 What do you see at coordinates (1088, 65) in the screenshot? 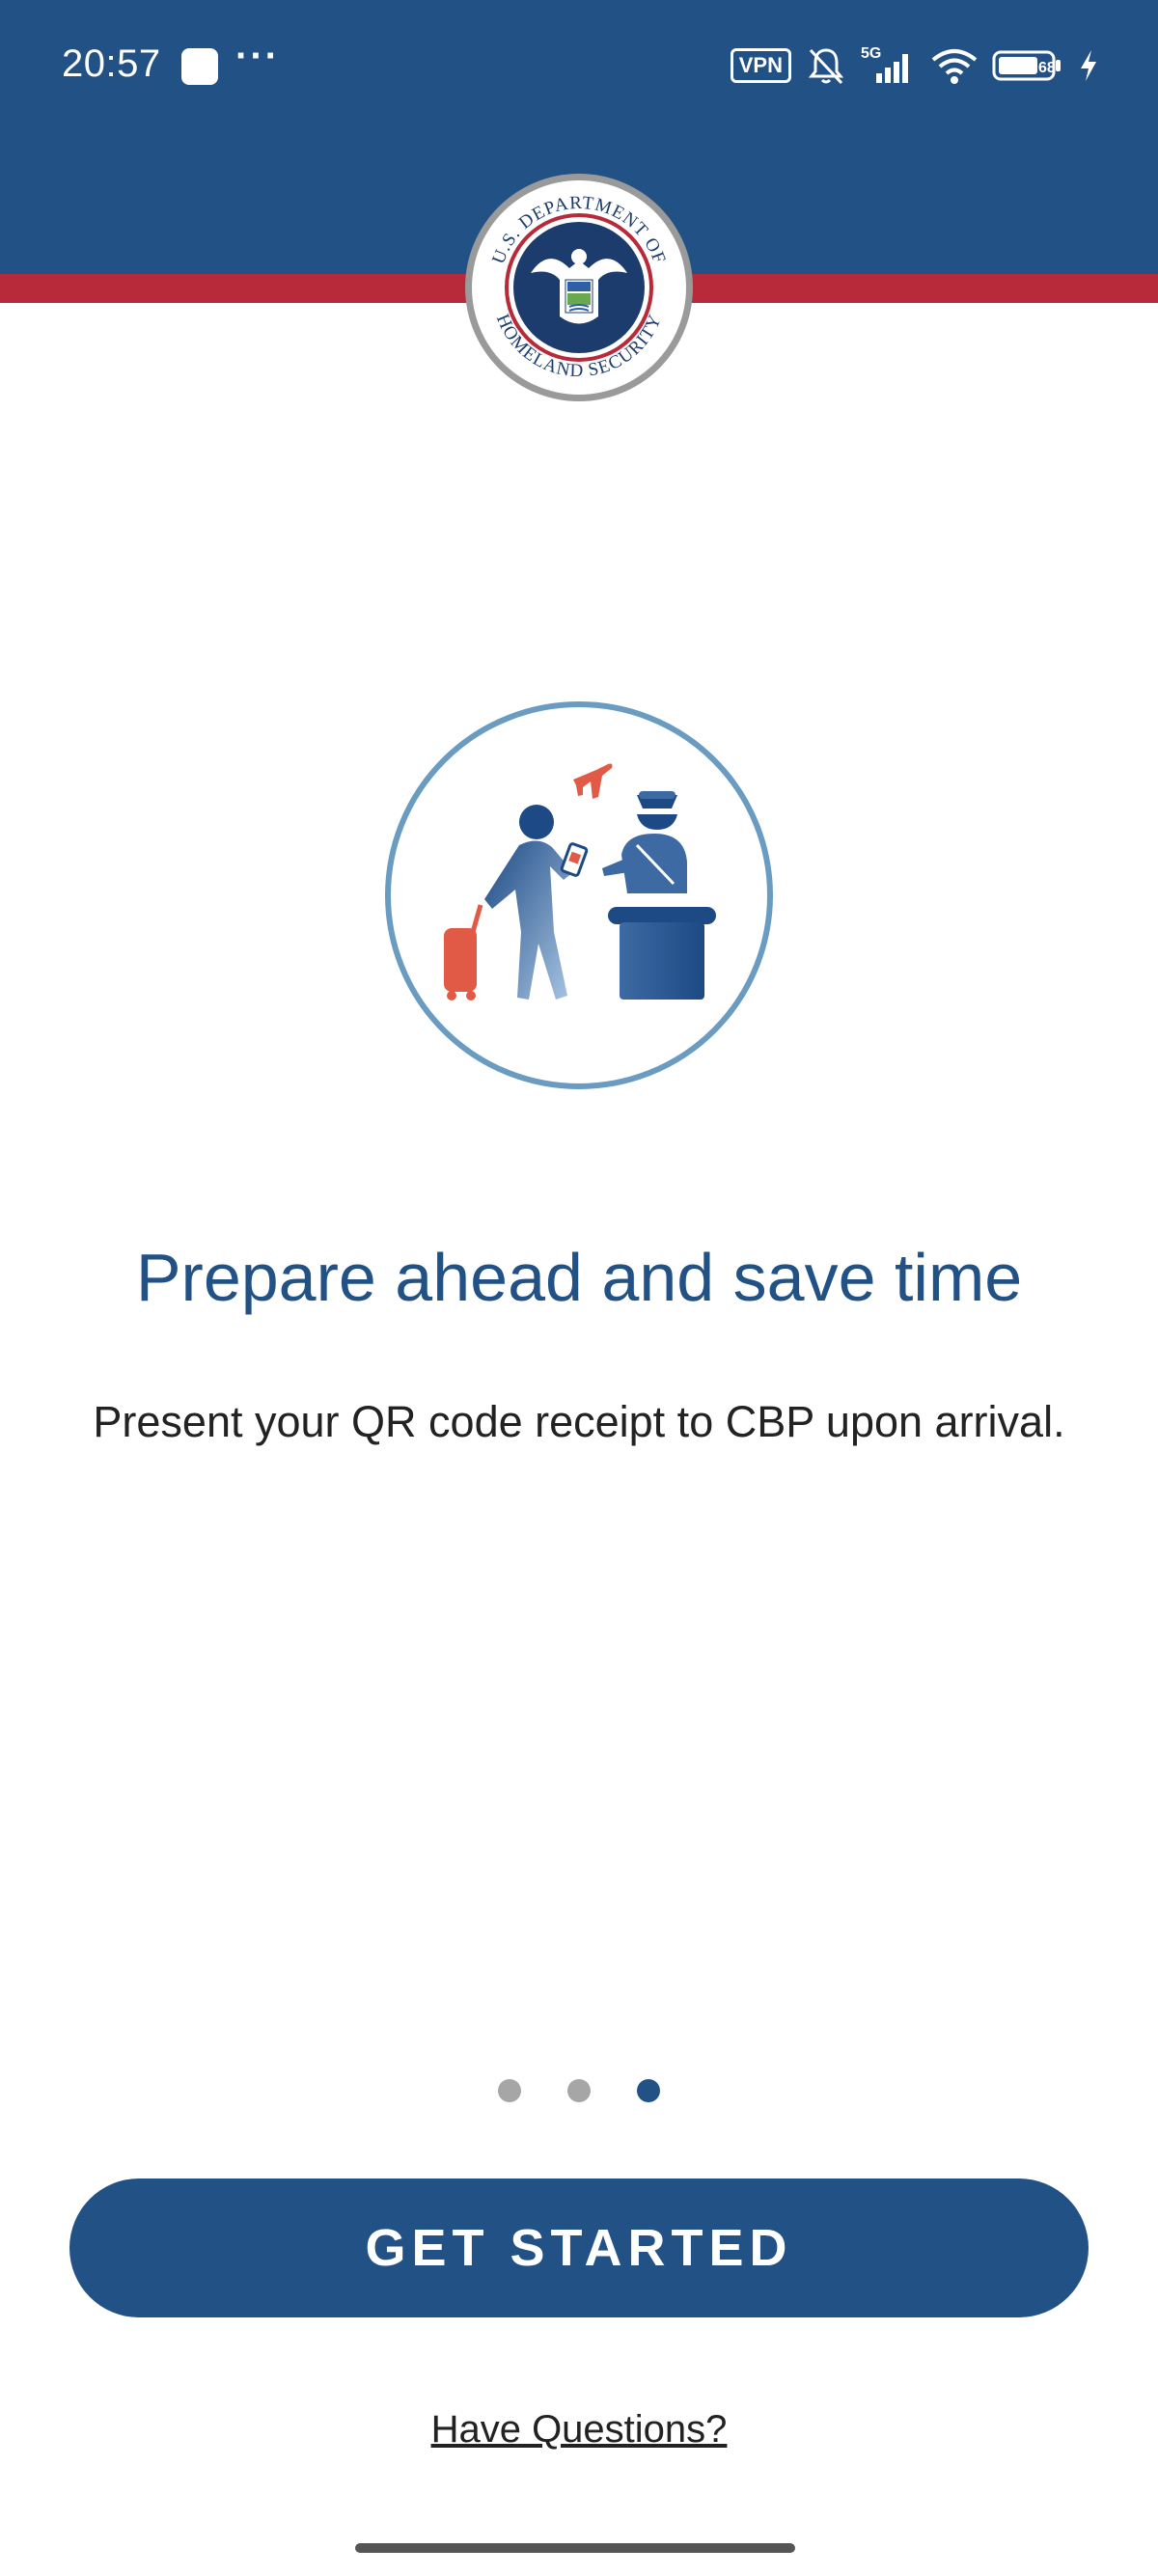
I see `charging-icon` at bounding box center [1088, 65].